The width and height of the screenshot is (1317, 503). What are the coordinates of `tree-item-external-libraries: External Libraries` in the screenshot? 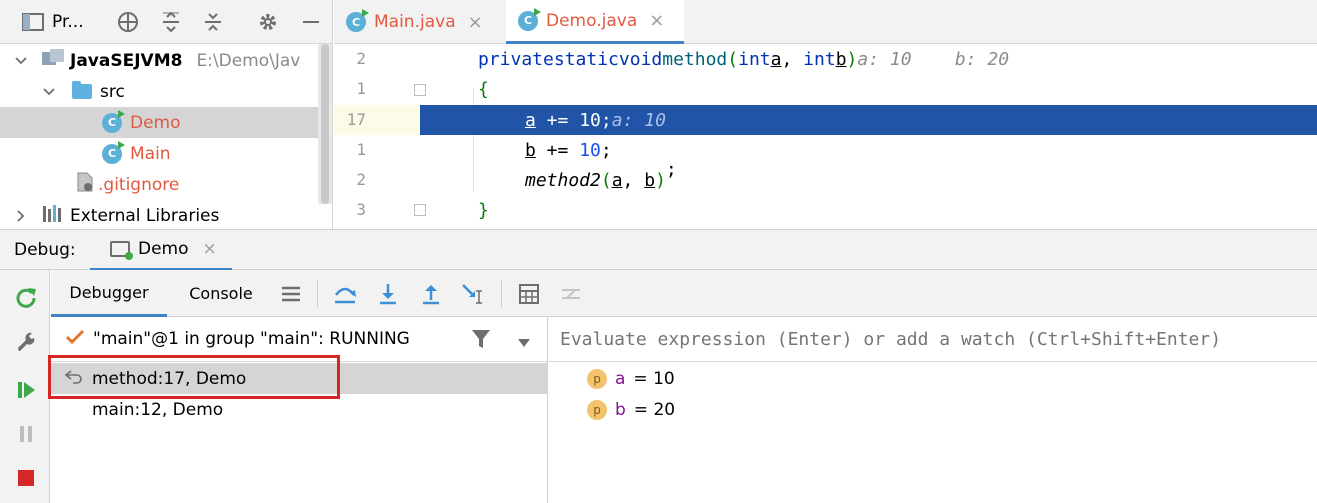 It's located at (159, 214).